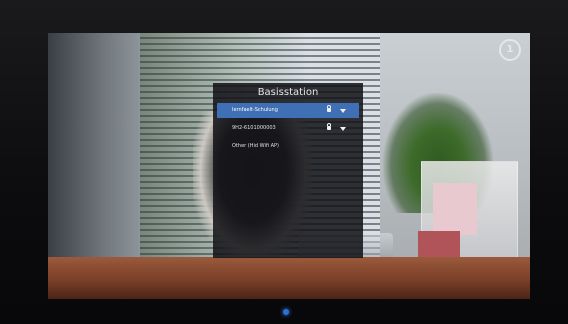 The height and width of the screenshot is (324, 568). I want to click on dialog-title: Basisstation, so click(288, 92).